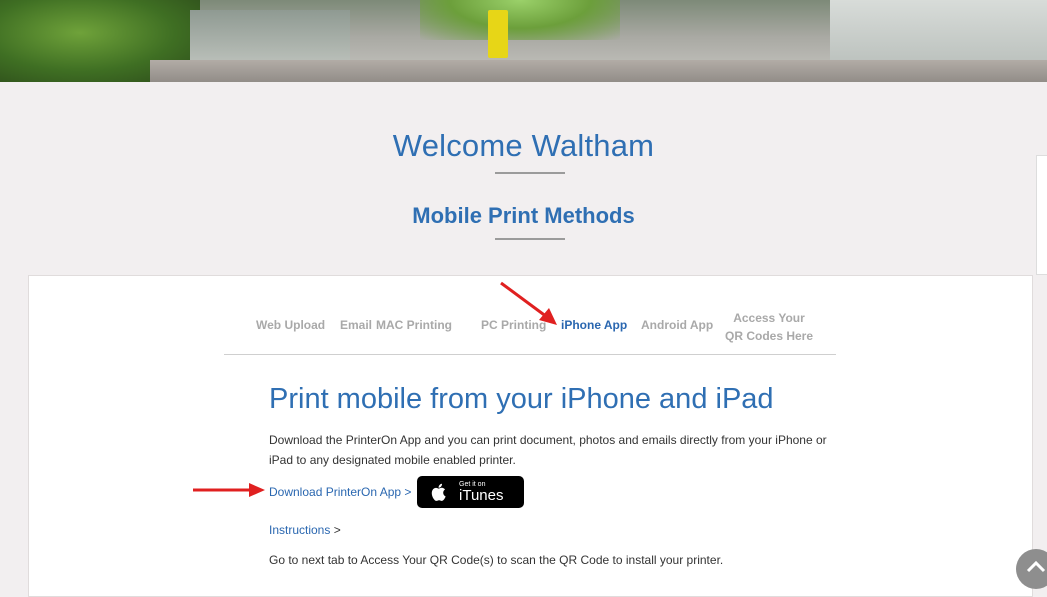 This screenshot has width=1047, height=597. Describe the element at coordinates (530, 354) in the screenshot. I see `tabs-divider` at that location.